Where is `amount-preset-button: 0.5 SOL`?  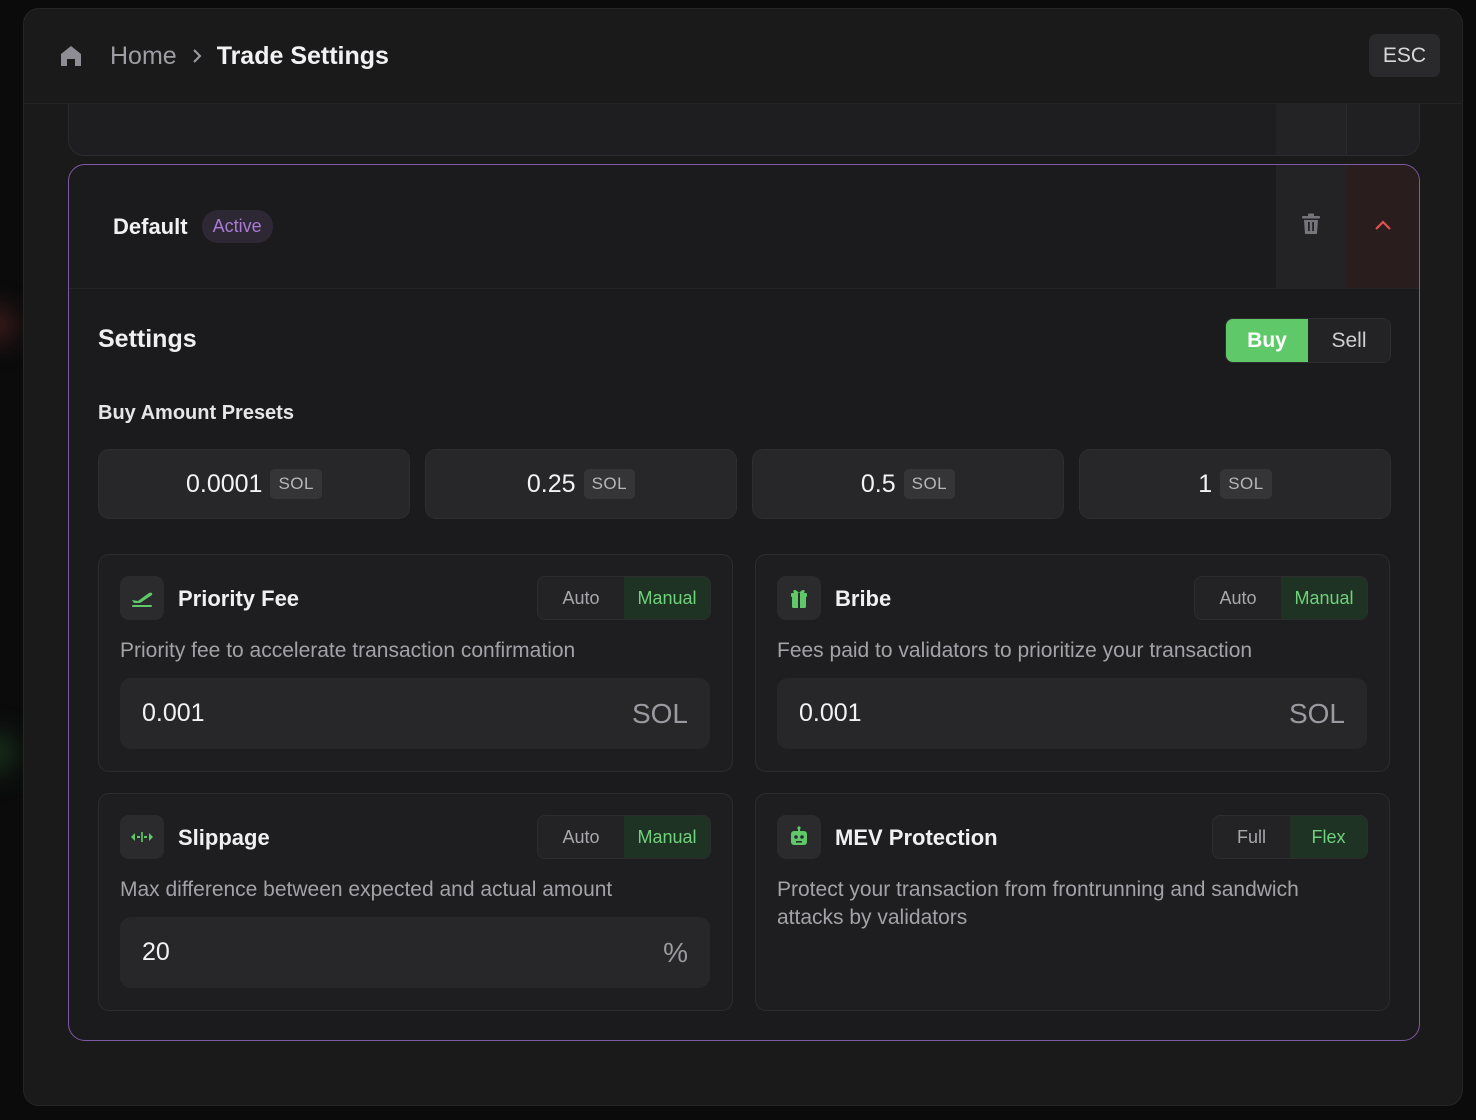 amount-preset-button: 0.5 SOL is located at coordinates (908, 484).